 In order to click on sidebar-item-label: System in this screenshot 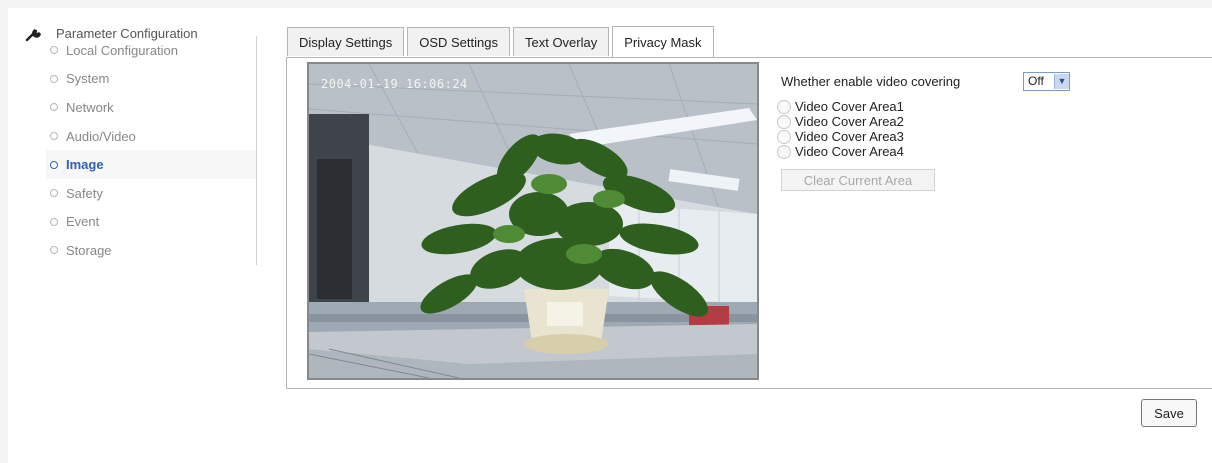, I will do `click(88, 79)`.